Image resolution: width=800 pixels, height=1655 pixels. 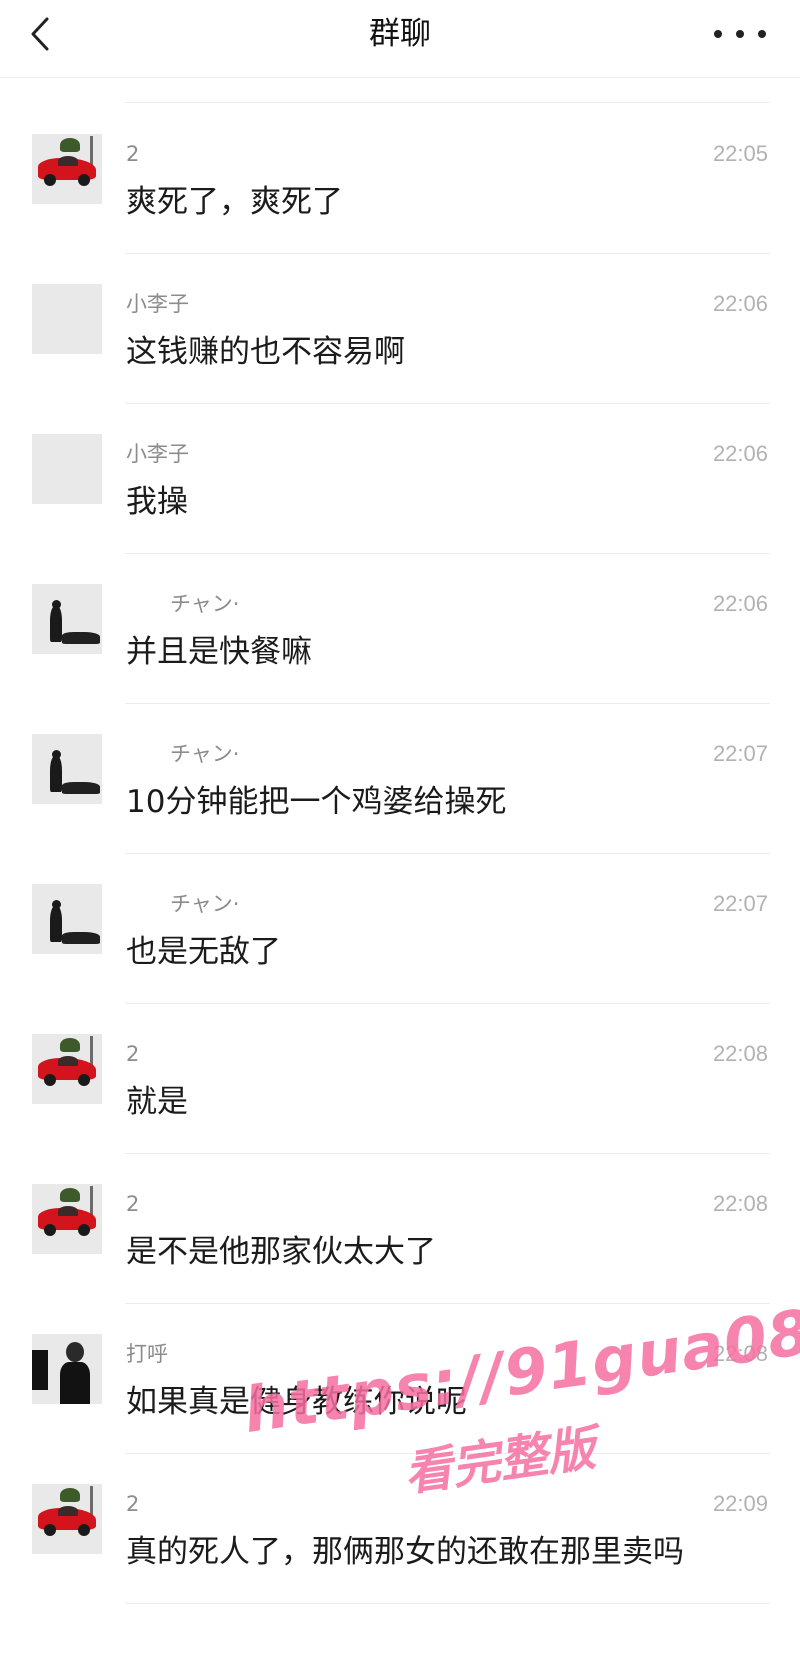 What do you see at coordinates (400, 929) in the screenshot?
I see `list-item: チャン· 22:07 也是无敌了` at bounding box center [400, 929].